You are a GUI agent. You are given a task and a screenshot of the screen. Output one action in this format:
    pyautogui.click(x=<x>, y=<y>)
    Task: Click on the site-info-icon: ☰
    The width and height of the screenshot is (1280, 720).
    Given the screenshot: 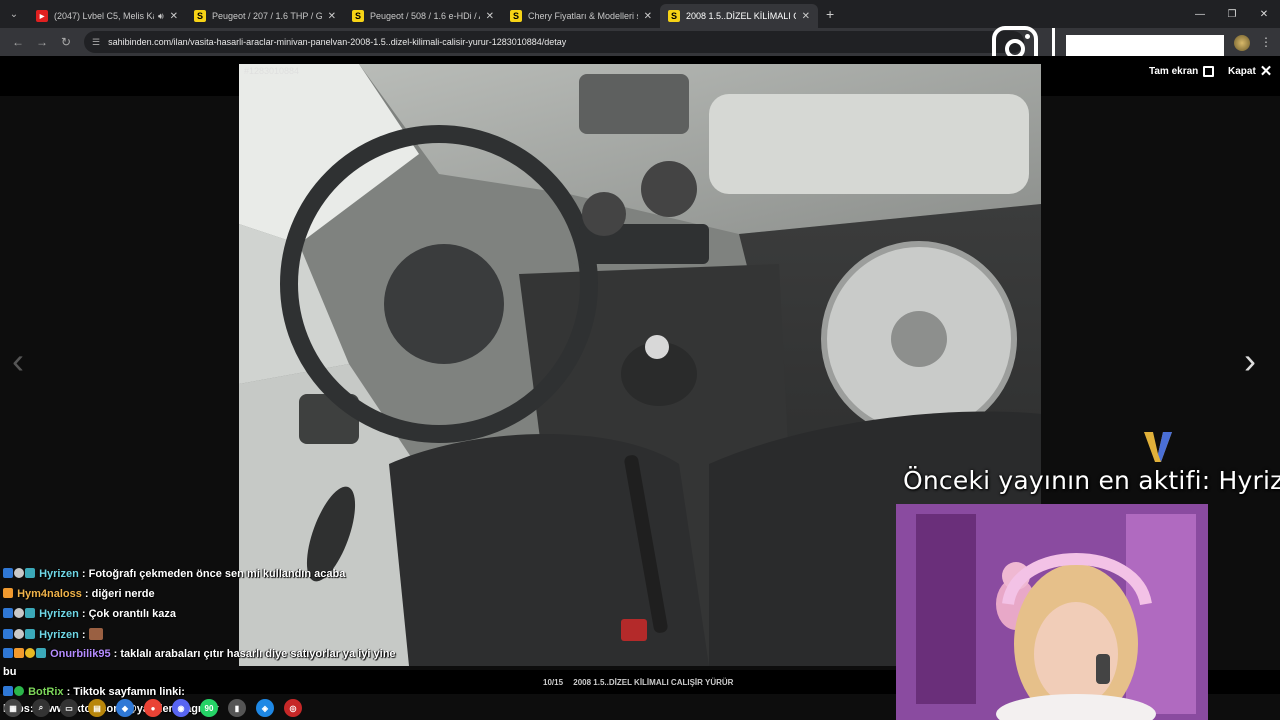 What is the action you would take?
    pyautogui.click(x=96, y=42)
    